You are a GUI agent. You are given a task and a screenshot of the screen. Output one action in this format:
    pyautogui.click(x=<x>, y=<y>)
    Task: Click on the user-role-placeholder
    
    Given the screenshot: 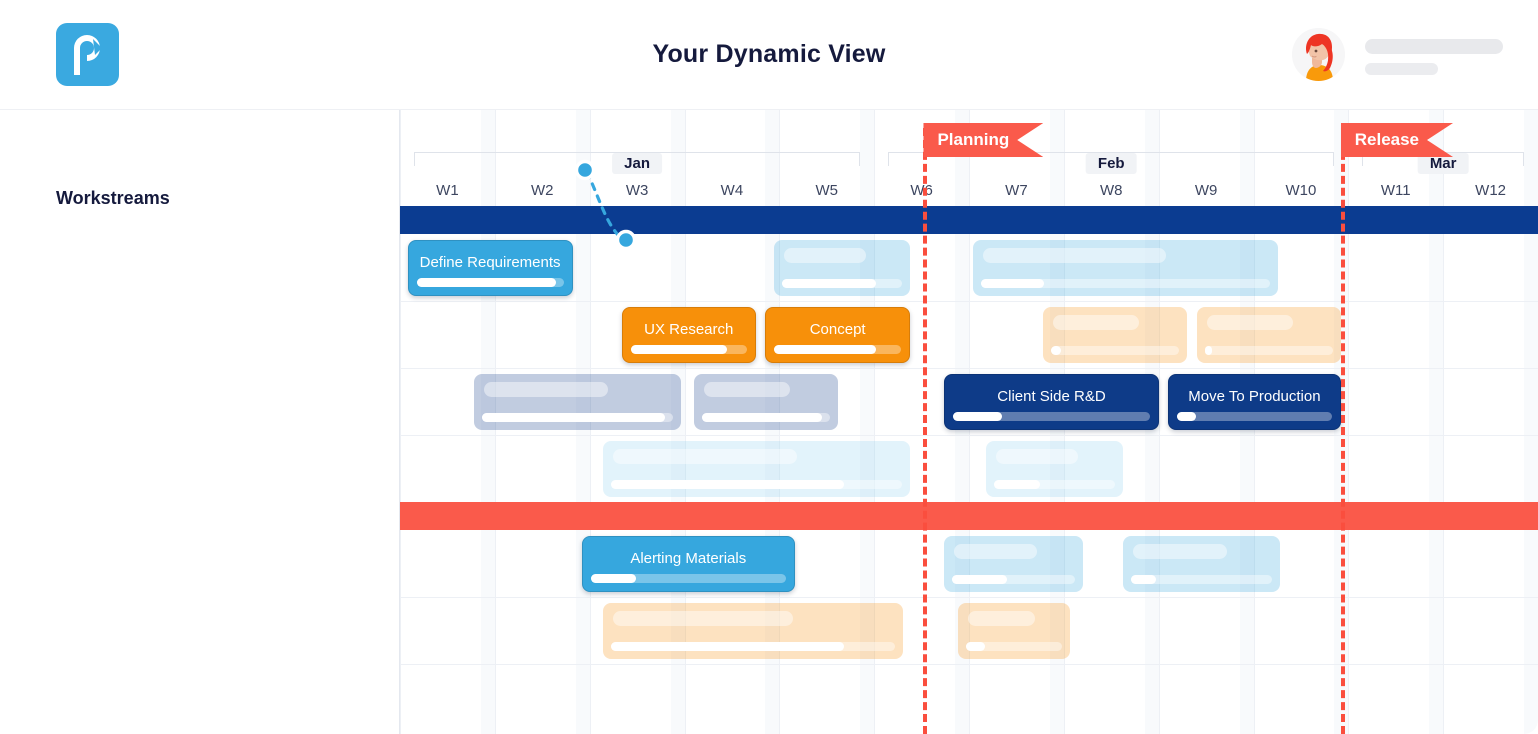 What is the action you would take?
    pyautogui.click(x=1401, y=69)
    